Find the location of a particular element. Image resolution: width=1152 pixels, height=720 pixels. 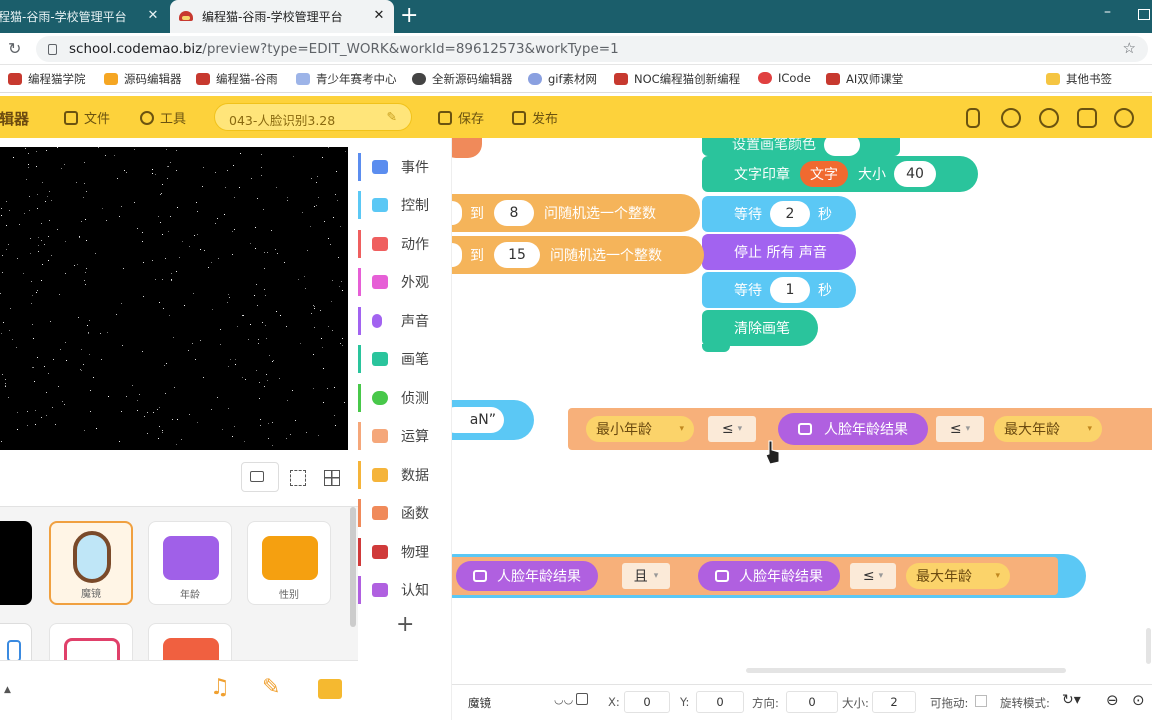

folder-add-icon is located at coordinates (330, 689).